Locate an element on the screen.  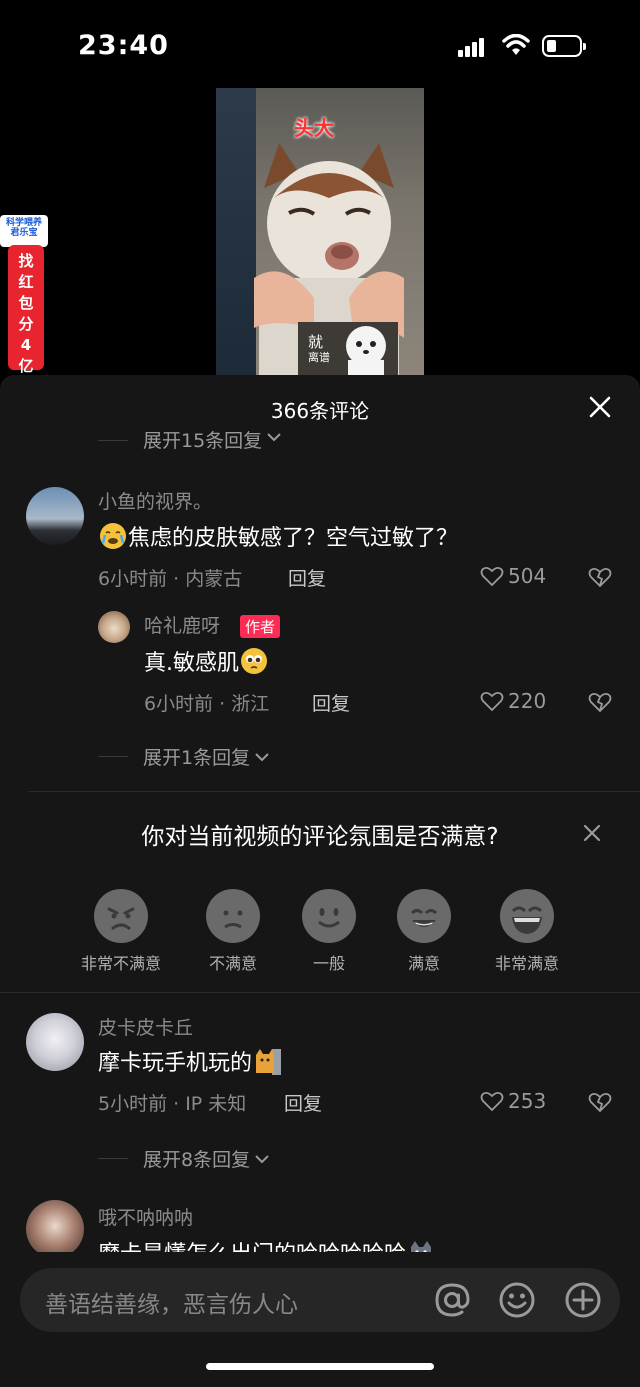
status-time: 23:40 is located at coordinates (123, 45).